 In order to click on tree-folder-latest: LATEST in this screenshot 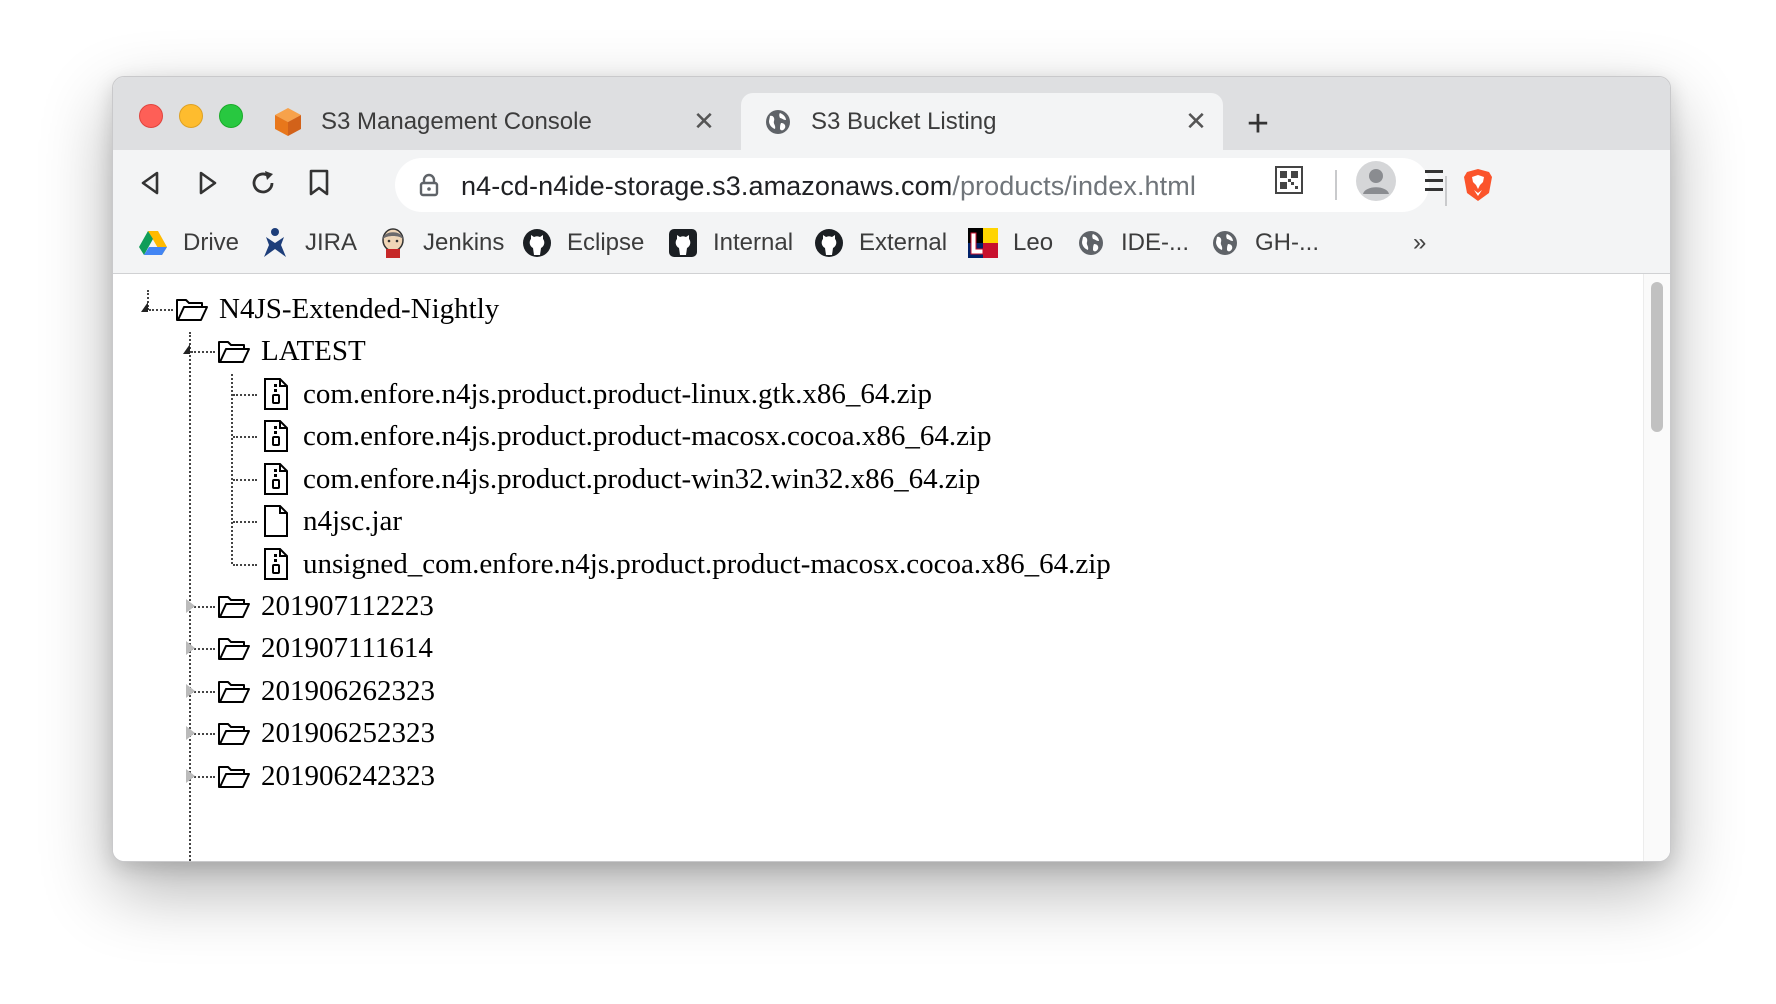, I will do `click(291, 351)`.